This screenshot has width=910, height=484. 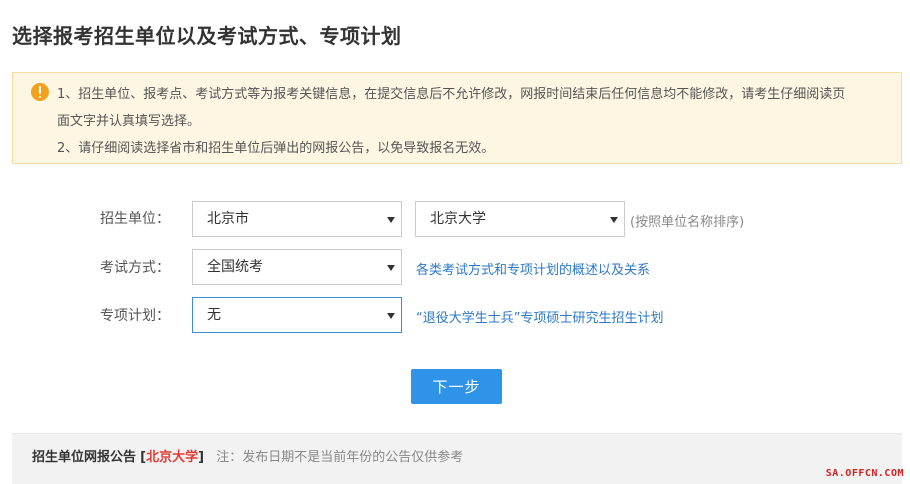 I want to click on watermark: SA.OFFCN.COM, so click(x=864, y=473).